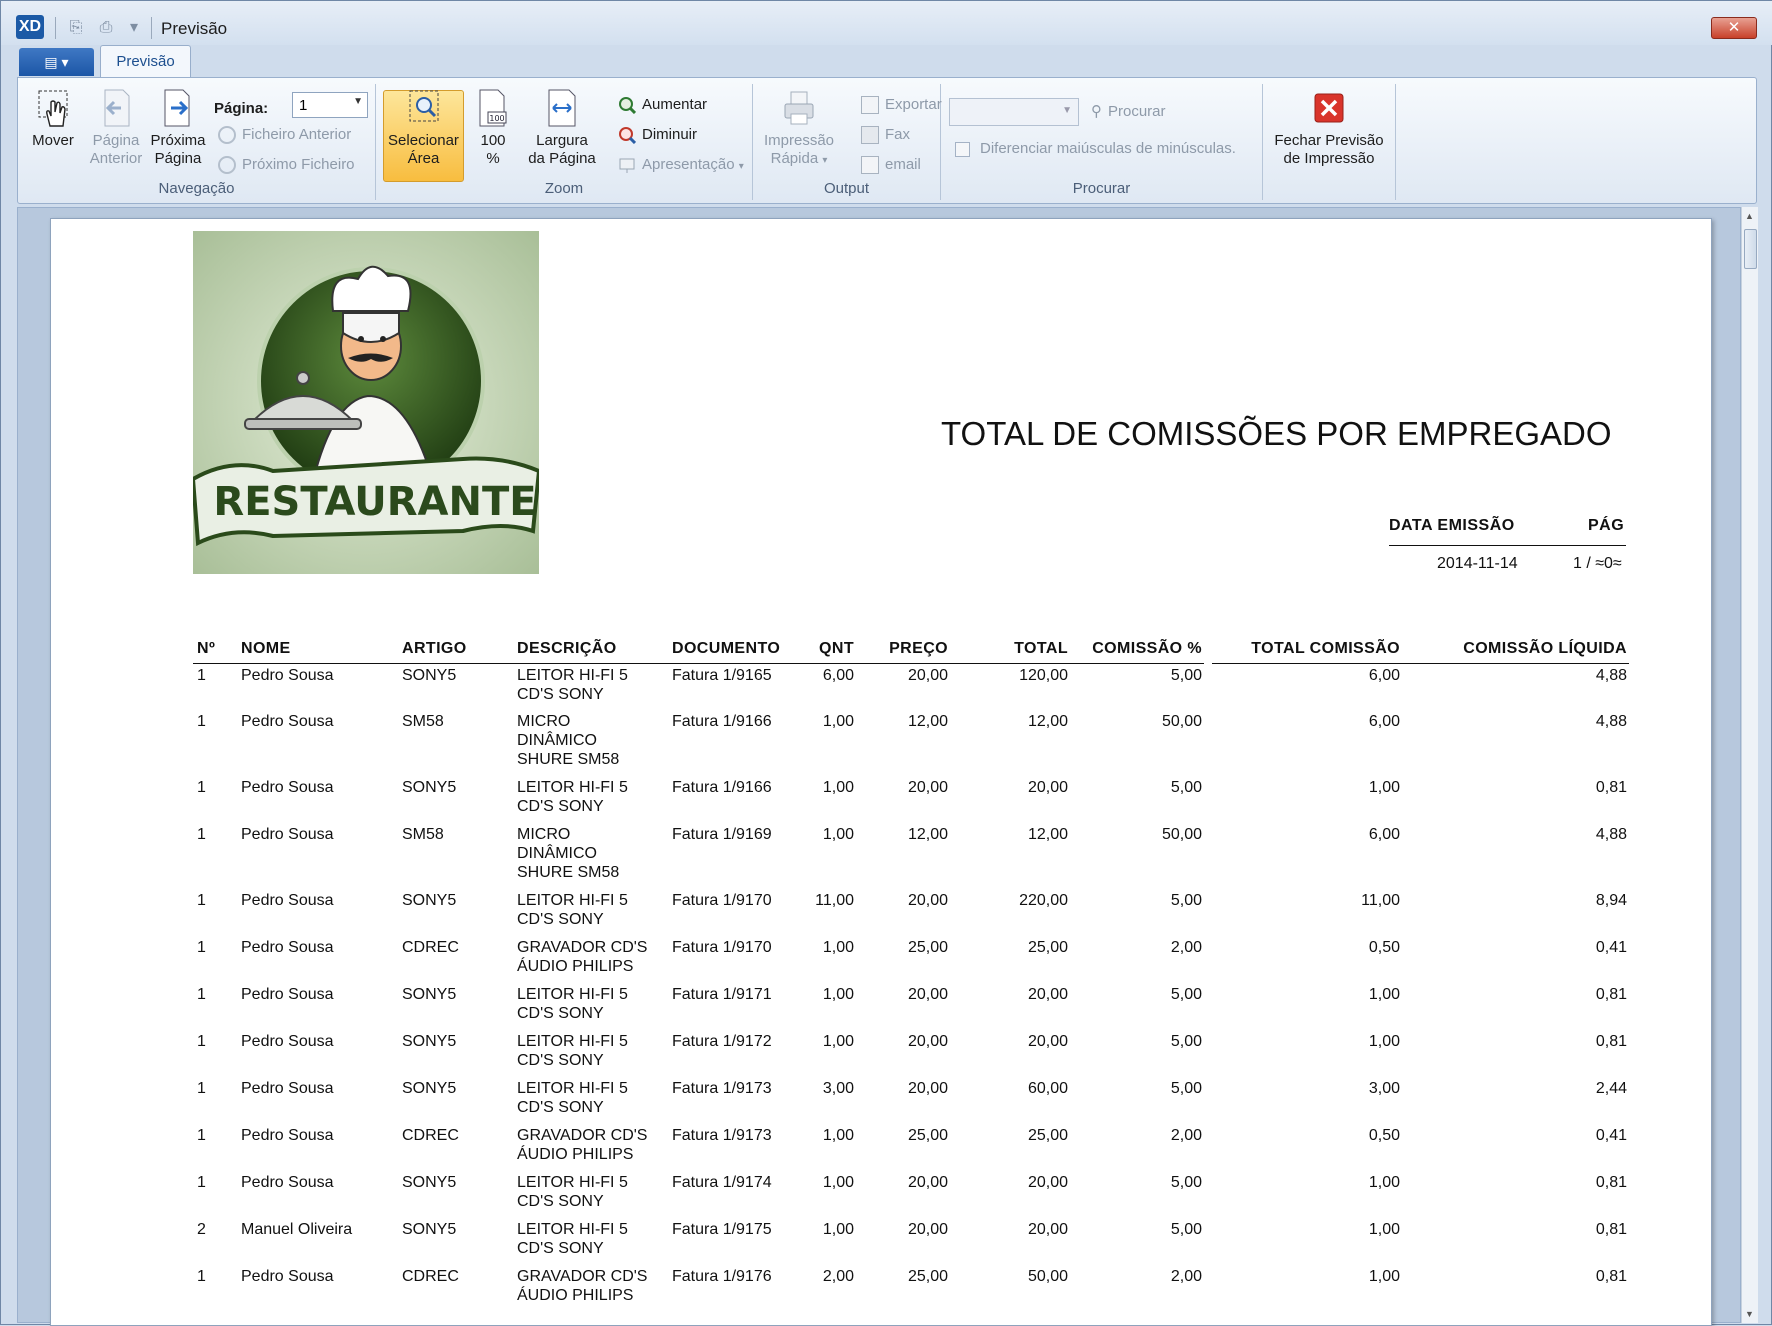 This screenshot has height=1326, width=1772. What do you see at coordinates (1750, 249) in the screenshot?
I see `scrollbar-thumb` at bounding box center [1750, 249].